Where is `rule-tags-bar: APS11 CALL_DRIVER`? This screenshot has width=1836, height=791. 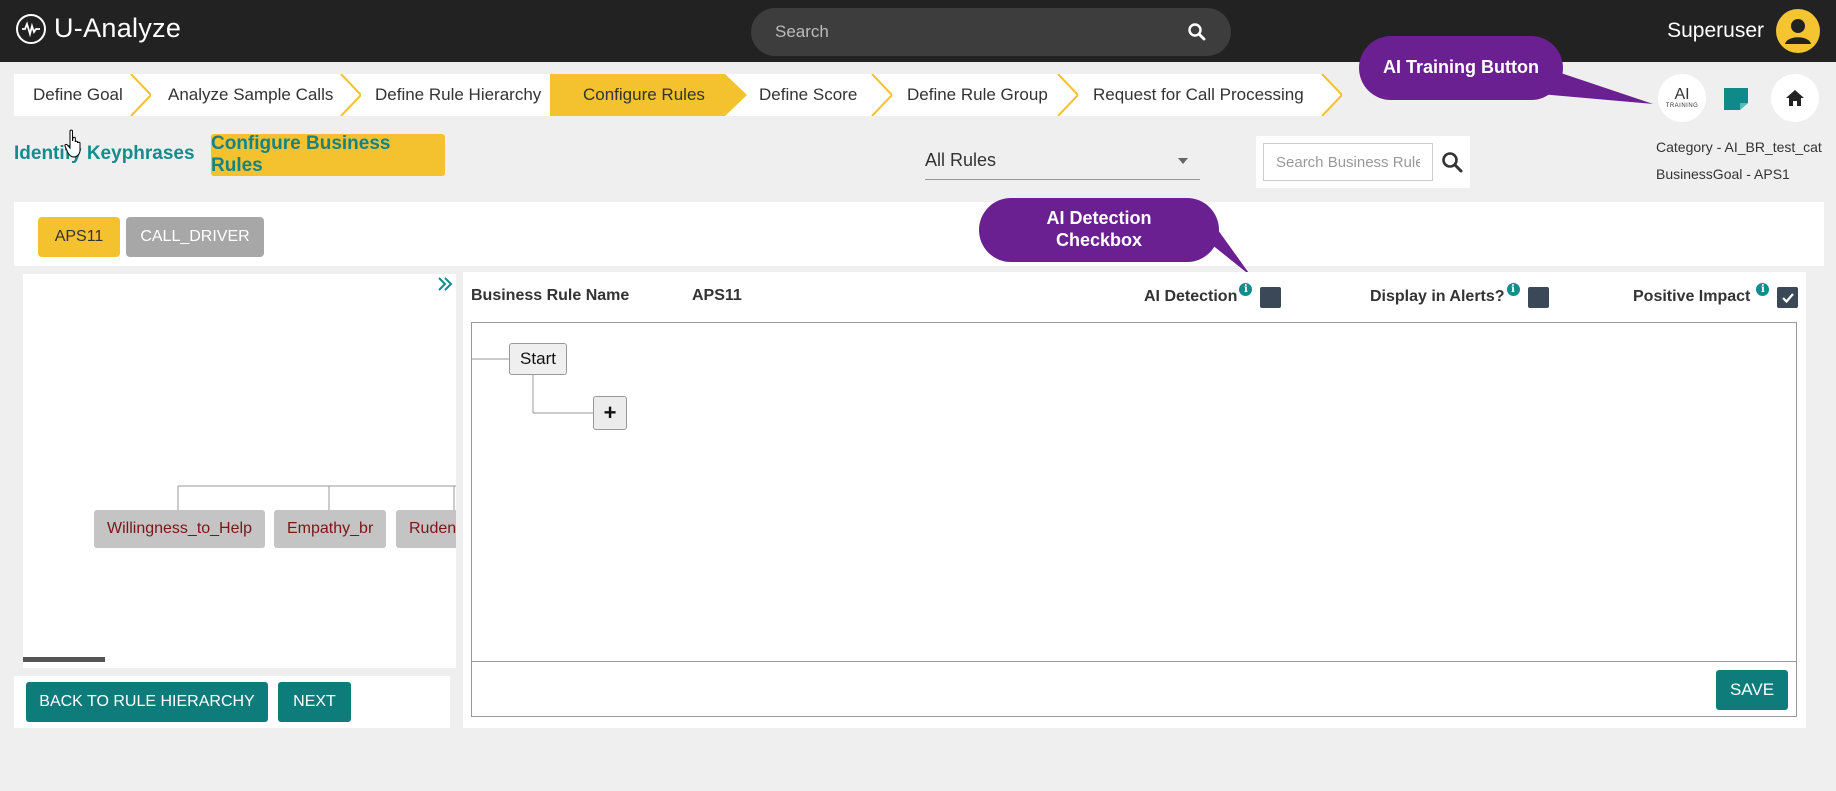 rule-tags-bar: APS11 CALL_DRIVER is located at coordinates (919, 234).